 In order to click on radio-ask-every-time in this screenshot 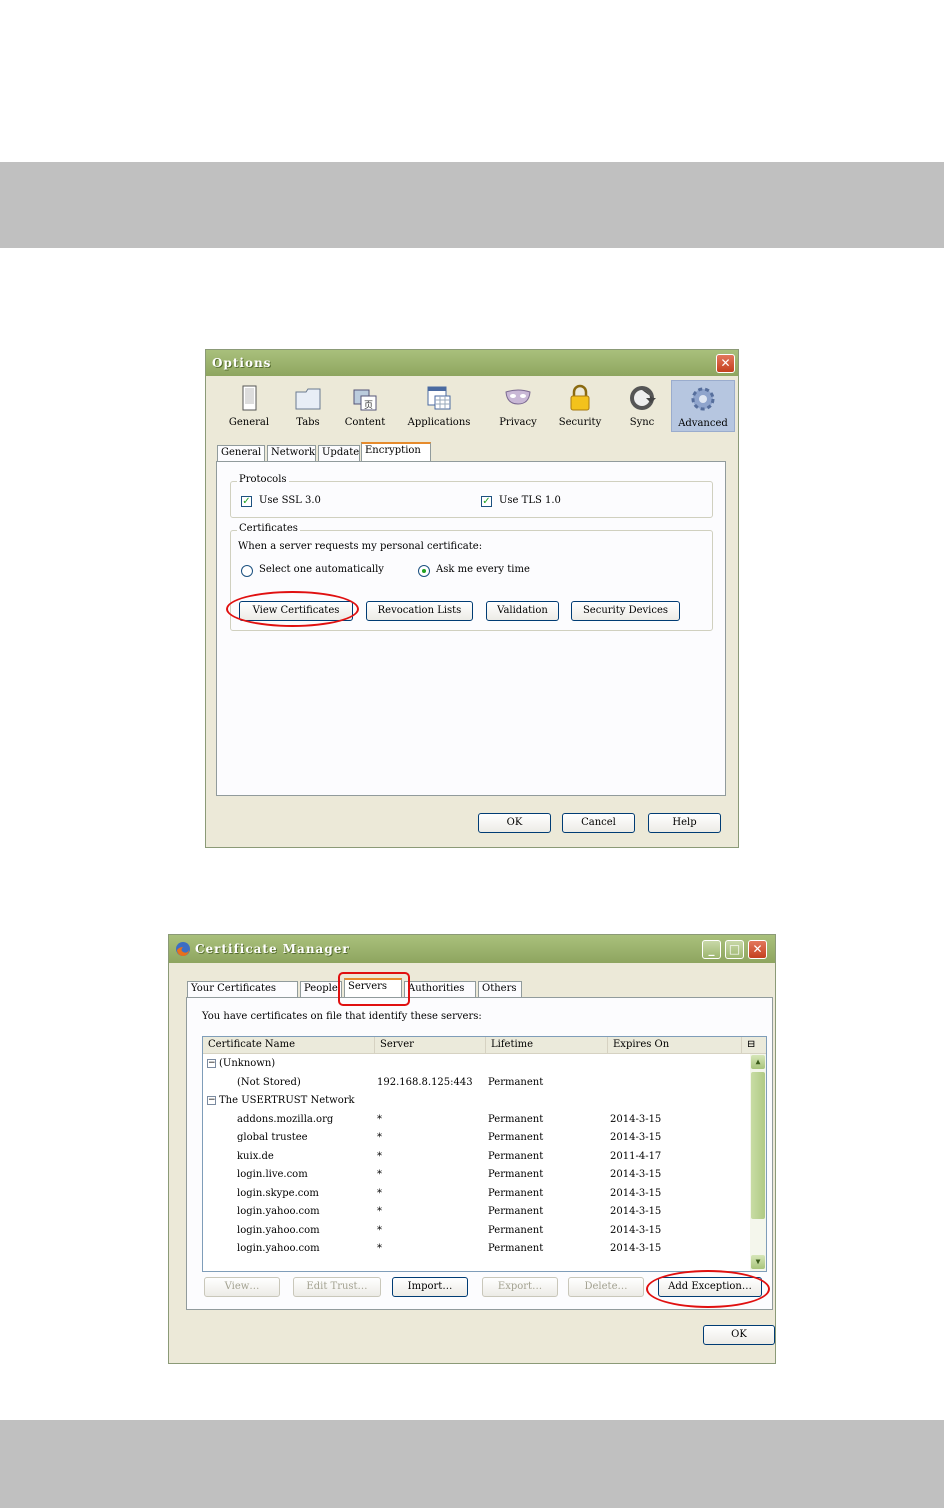, I will do `click(424, 571)`.